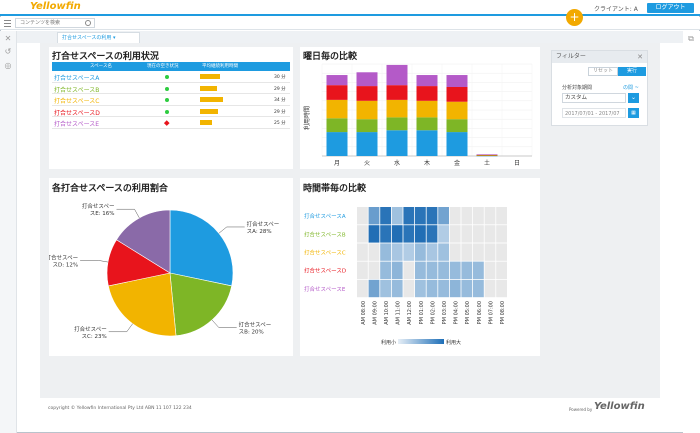  What do you see at coordinates (633, 113) in the screenshot?
I see `calendar-icon: ▦` at bounding box center [633, 113].